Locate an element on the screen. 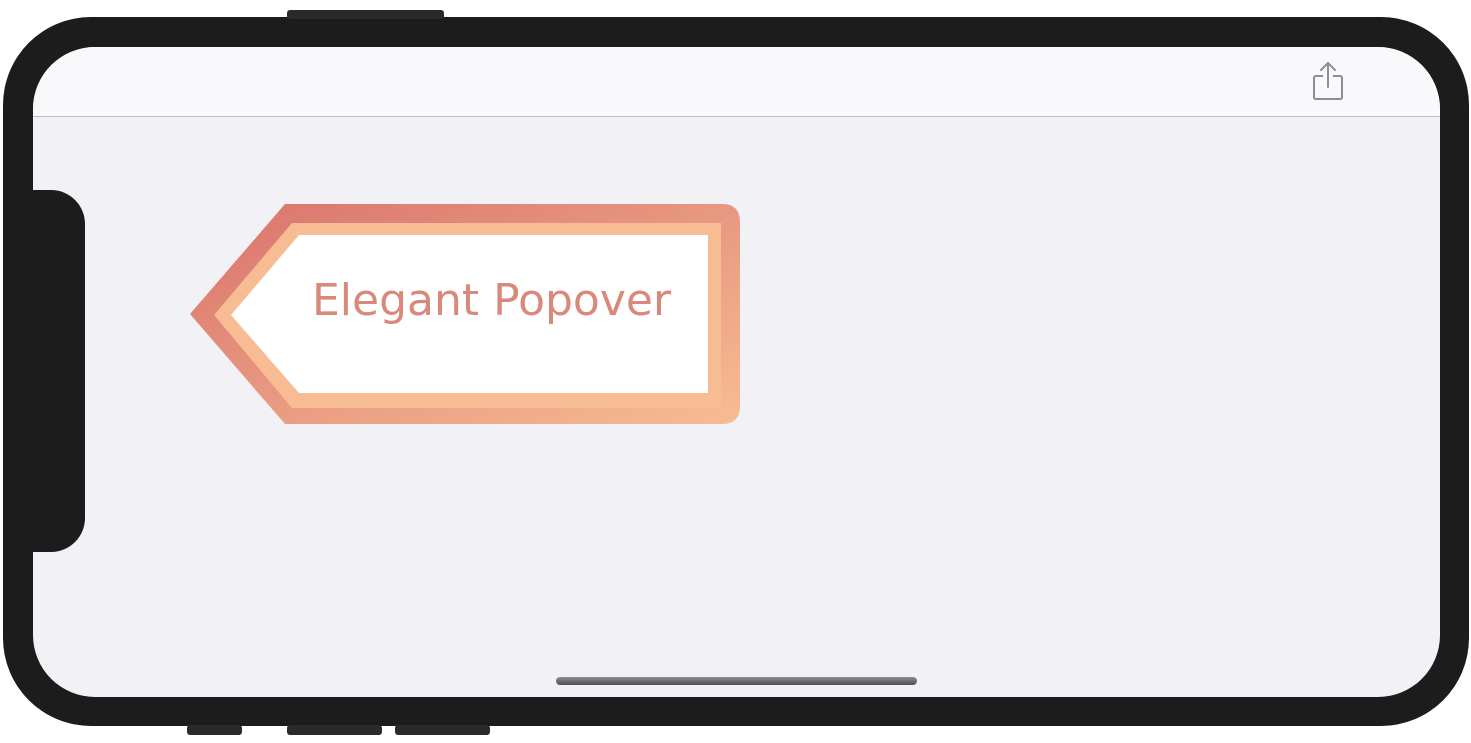  share-button is located at coordinates (1328, 81).